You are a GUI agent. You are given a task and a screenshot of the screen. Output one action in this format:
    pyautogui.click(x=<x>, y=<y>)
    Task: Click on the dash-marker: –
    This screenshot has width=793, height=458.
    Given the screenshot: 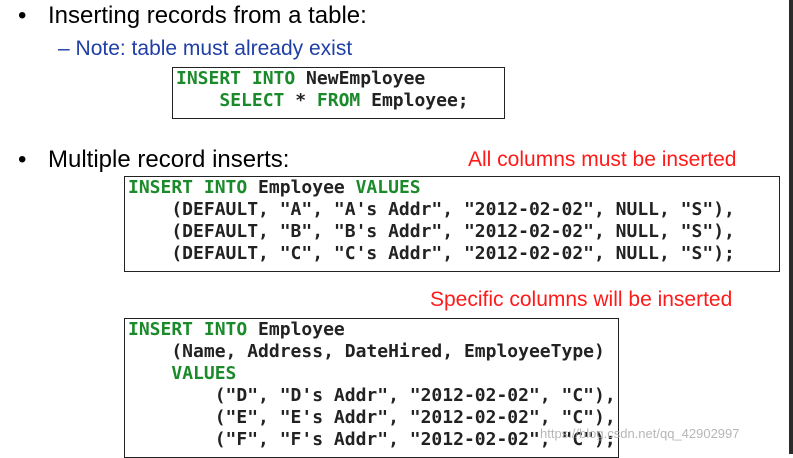 What is the action you would take?
    pyautogui.click(x=64, y=48)
    